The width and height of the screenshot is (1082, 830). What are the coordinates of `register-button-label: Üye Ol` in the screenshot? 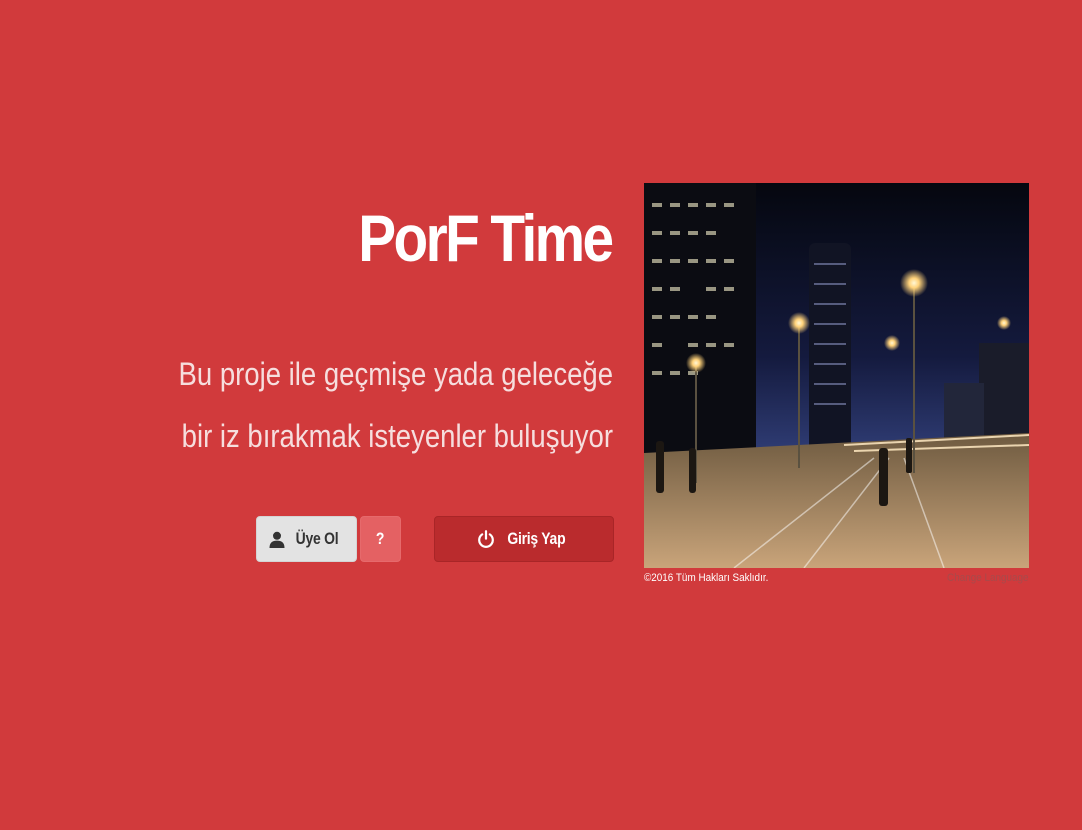 It's located at (317, 538).